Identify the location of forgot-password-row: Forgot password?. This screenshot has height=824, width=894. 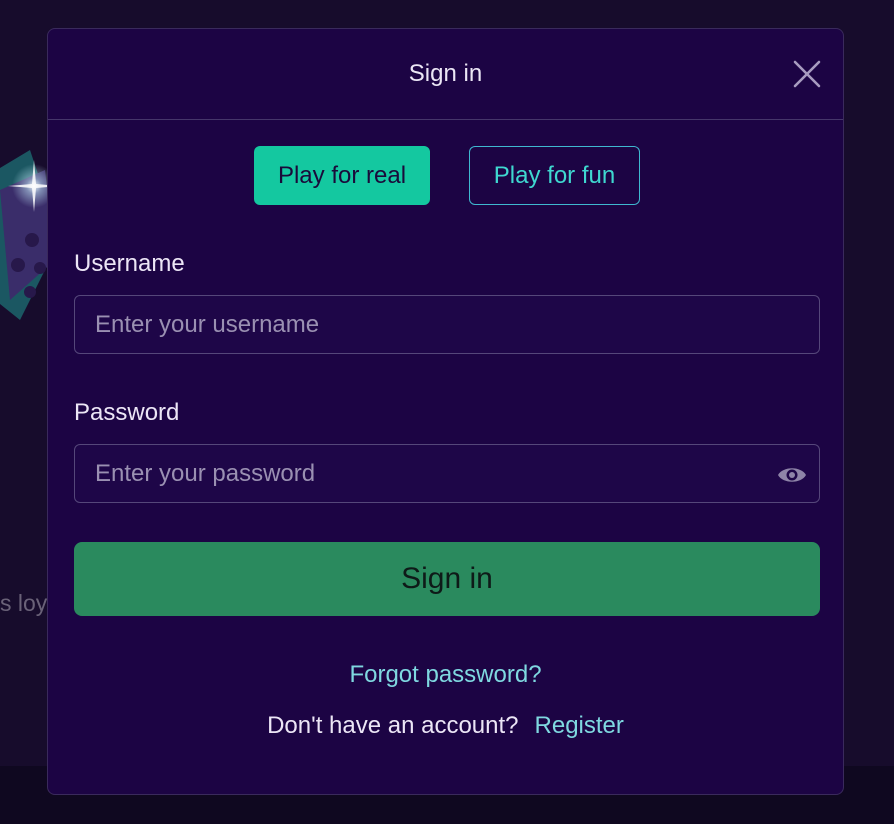
(445, 675).